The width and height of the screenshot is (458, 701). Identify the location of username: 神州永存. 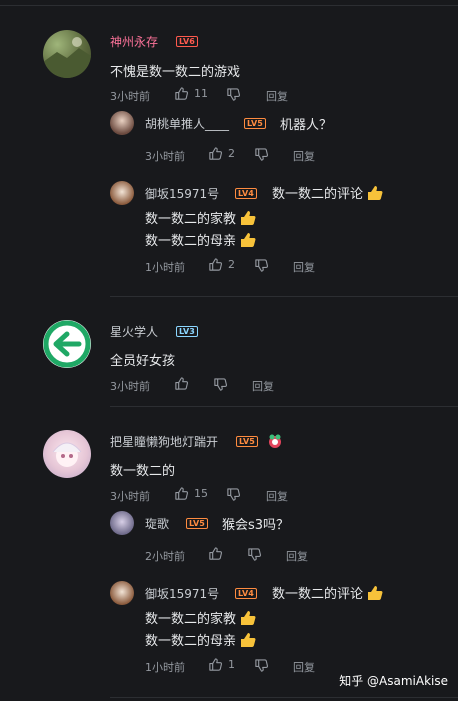
(134, 41).